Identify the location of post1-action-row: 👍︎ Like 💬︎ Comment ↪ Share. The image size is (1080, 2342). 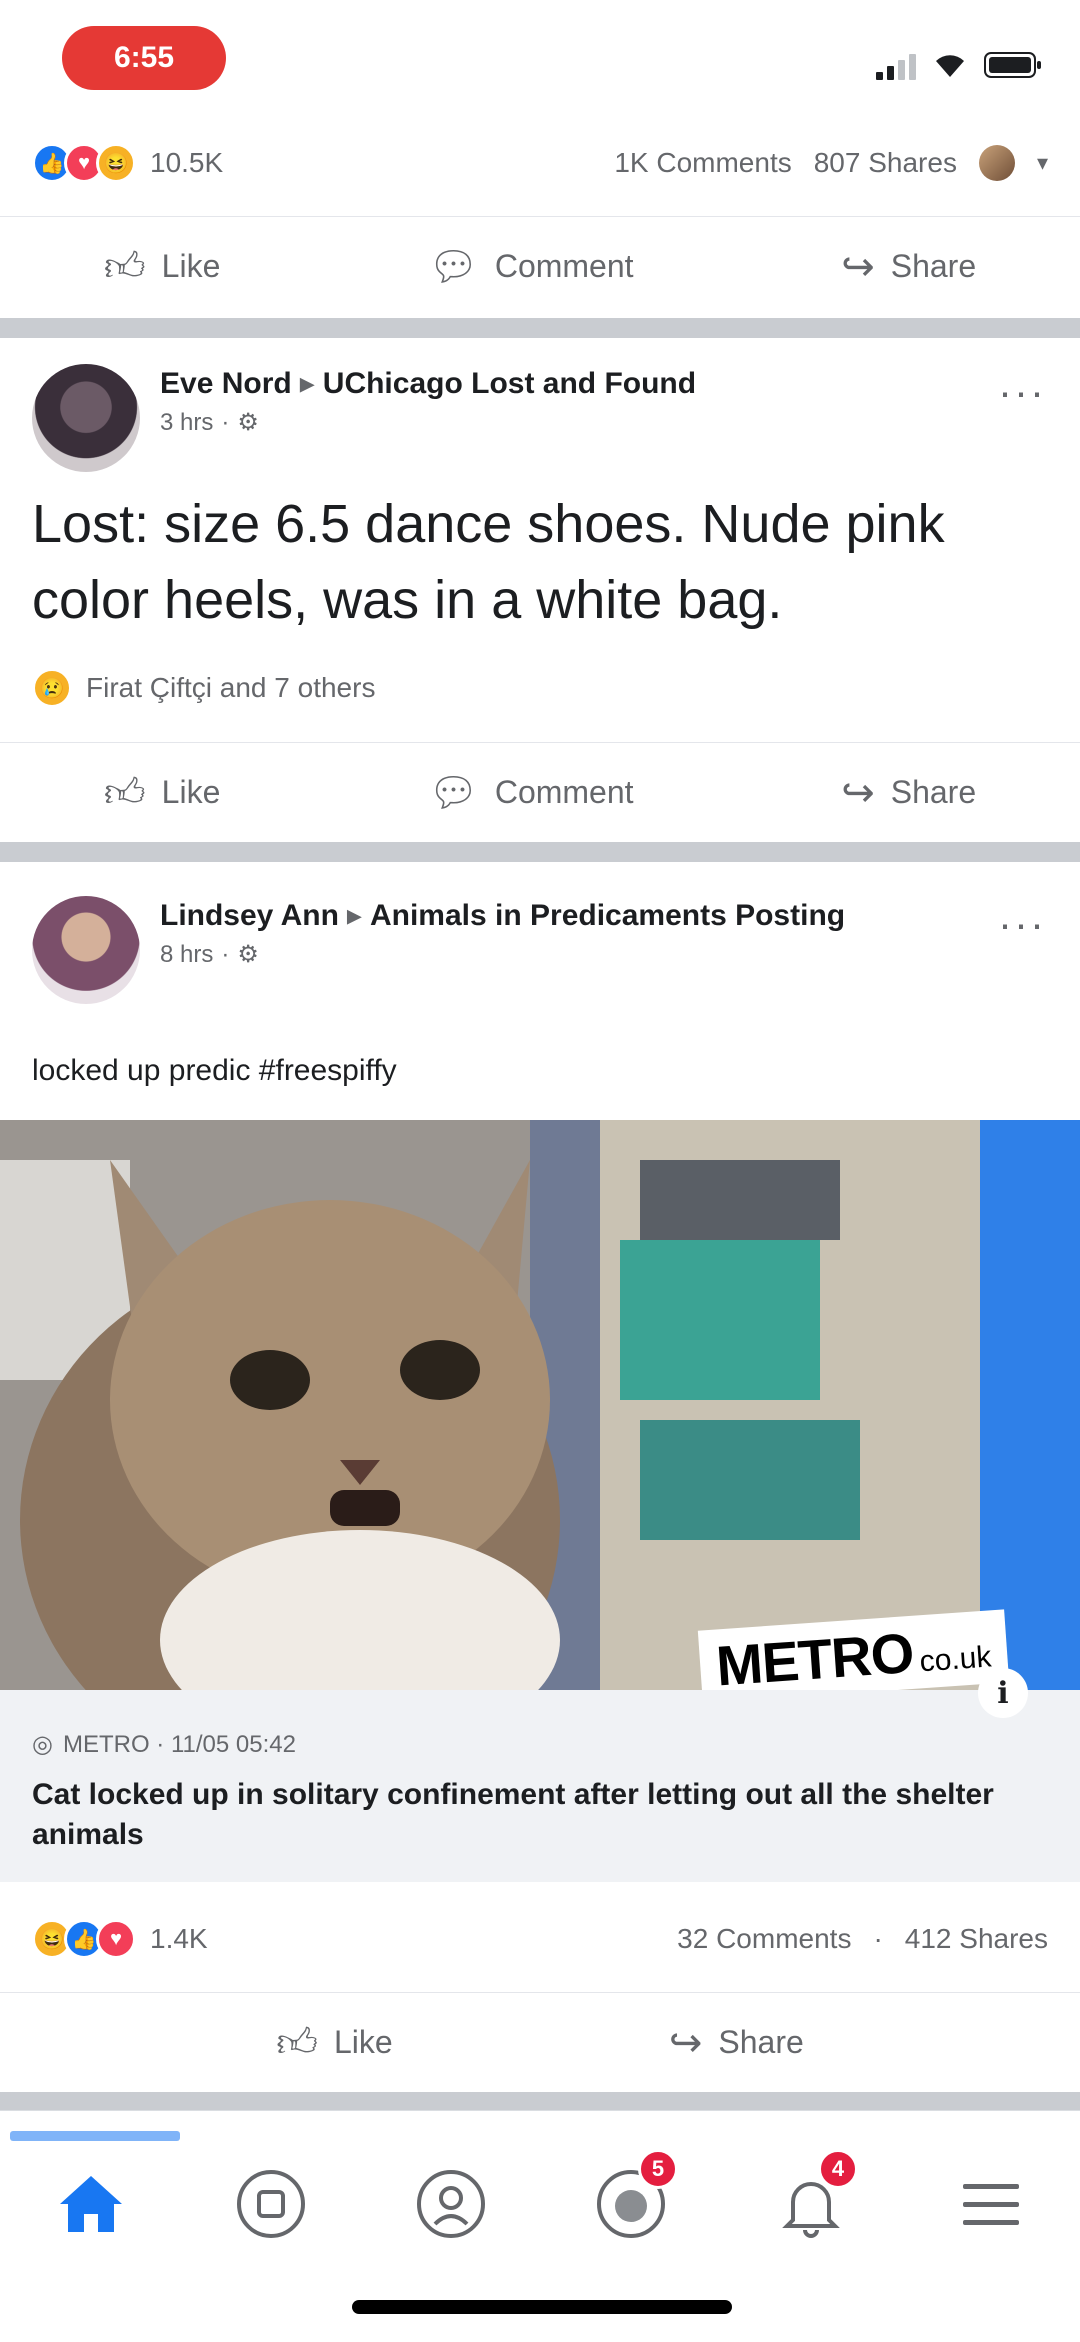
(540, 266).